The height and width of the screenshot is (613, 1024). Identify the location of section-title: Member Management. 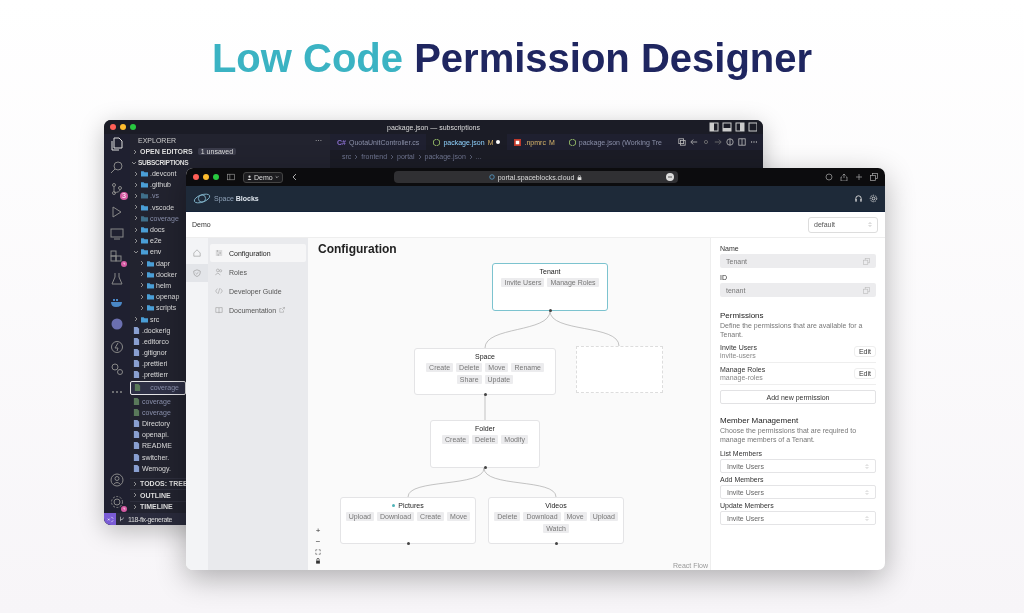
(760, 420).